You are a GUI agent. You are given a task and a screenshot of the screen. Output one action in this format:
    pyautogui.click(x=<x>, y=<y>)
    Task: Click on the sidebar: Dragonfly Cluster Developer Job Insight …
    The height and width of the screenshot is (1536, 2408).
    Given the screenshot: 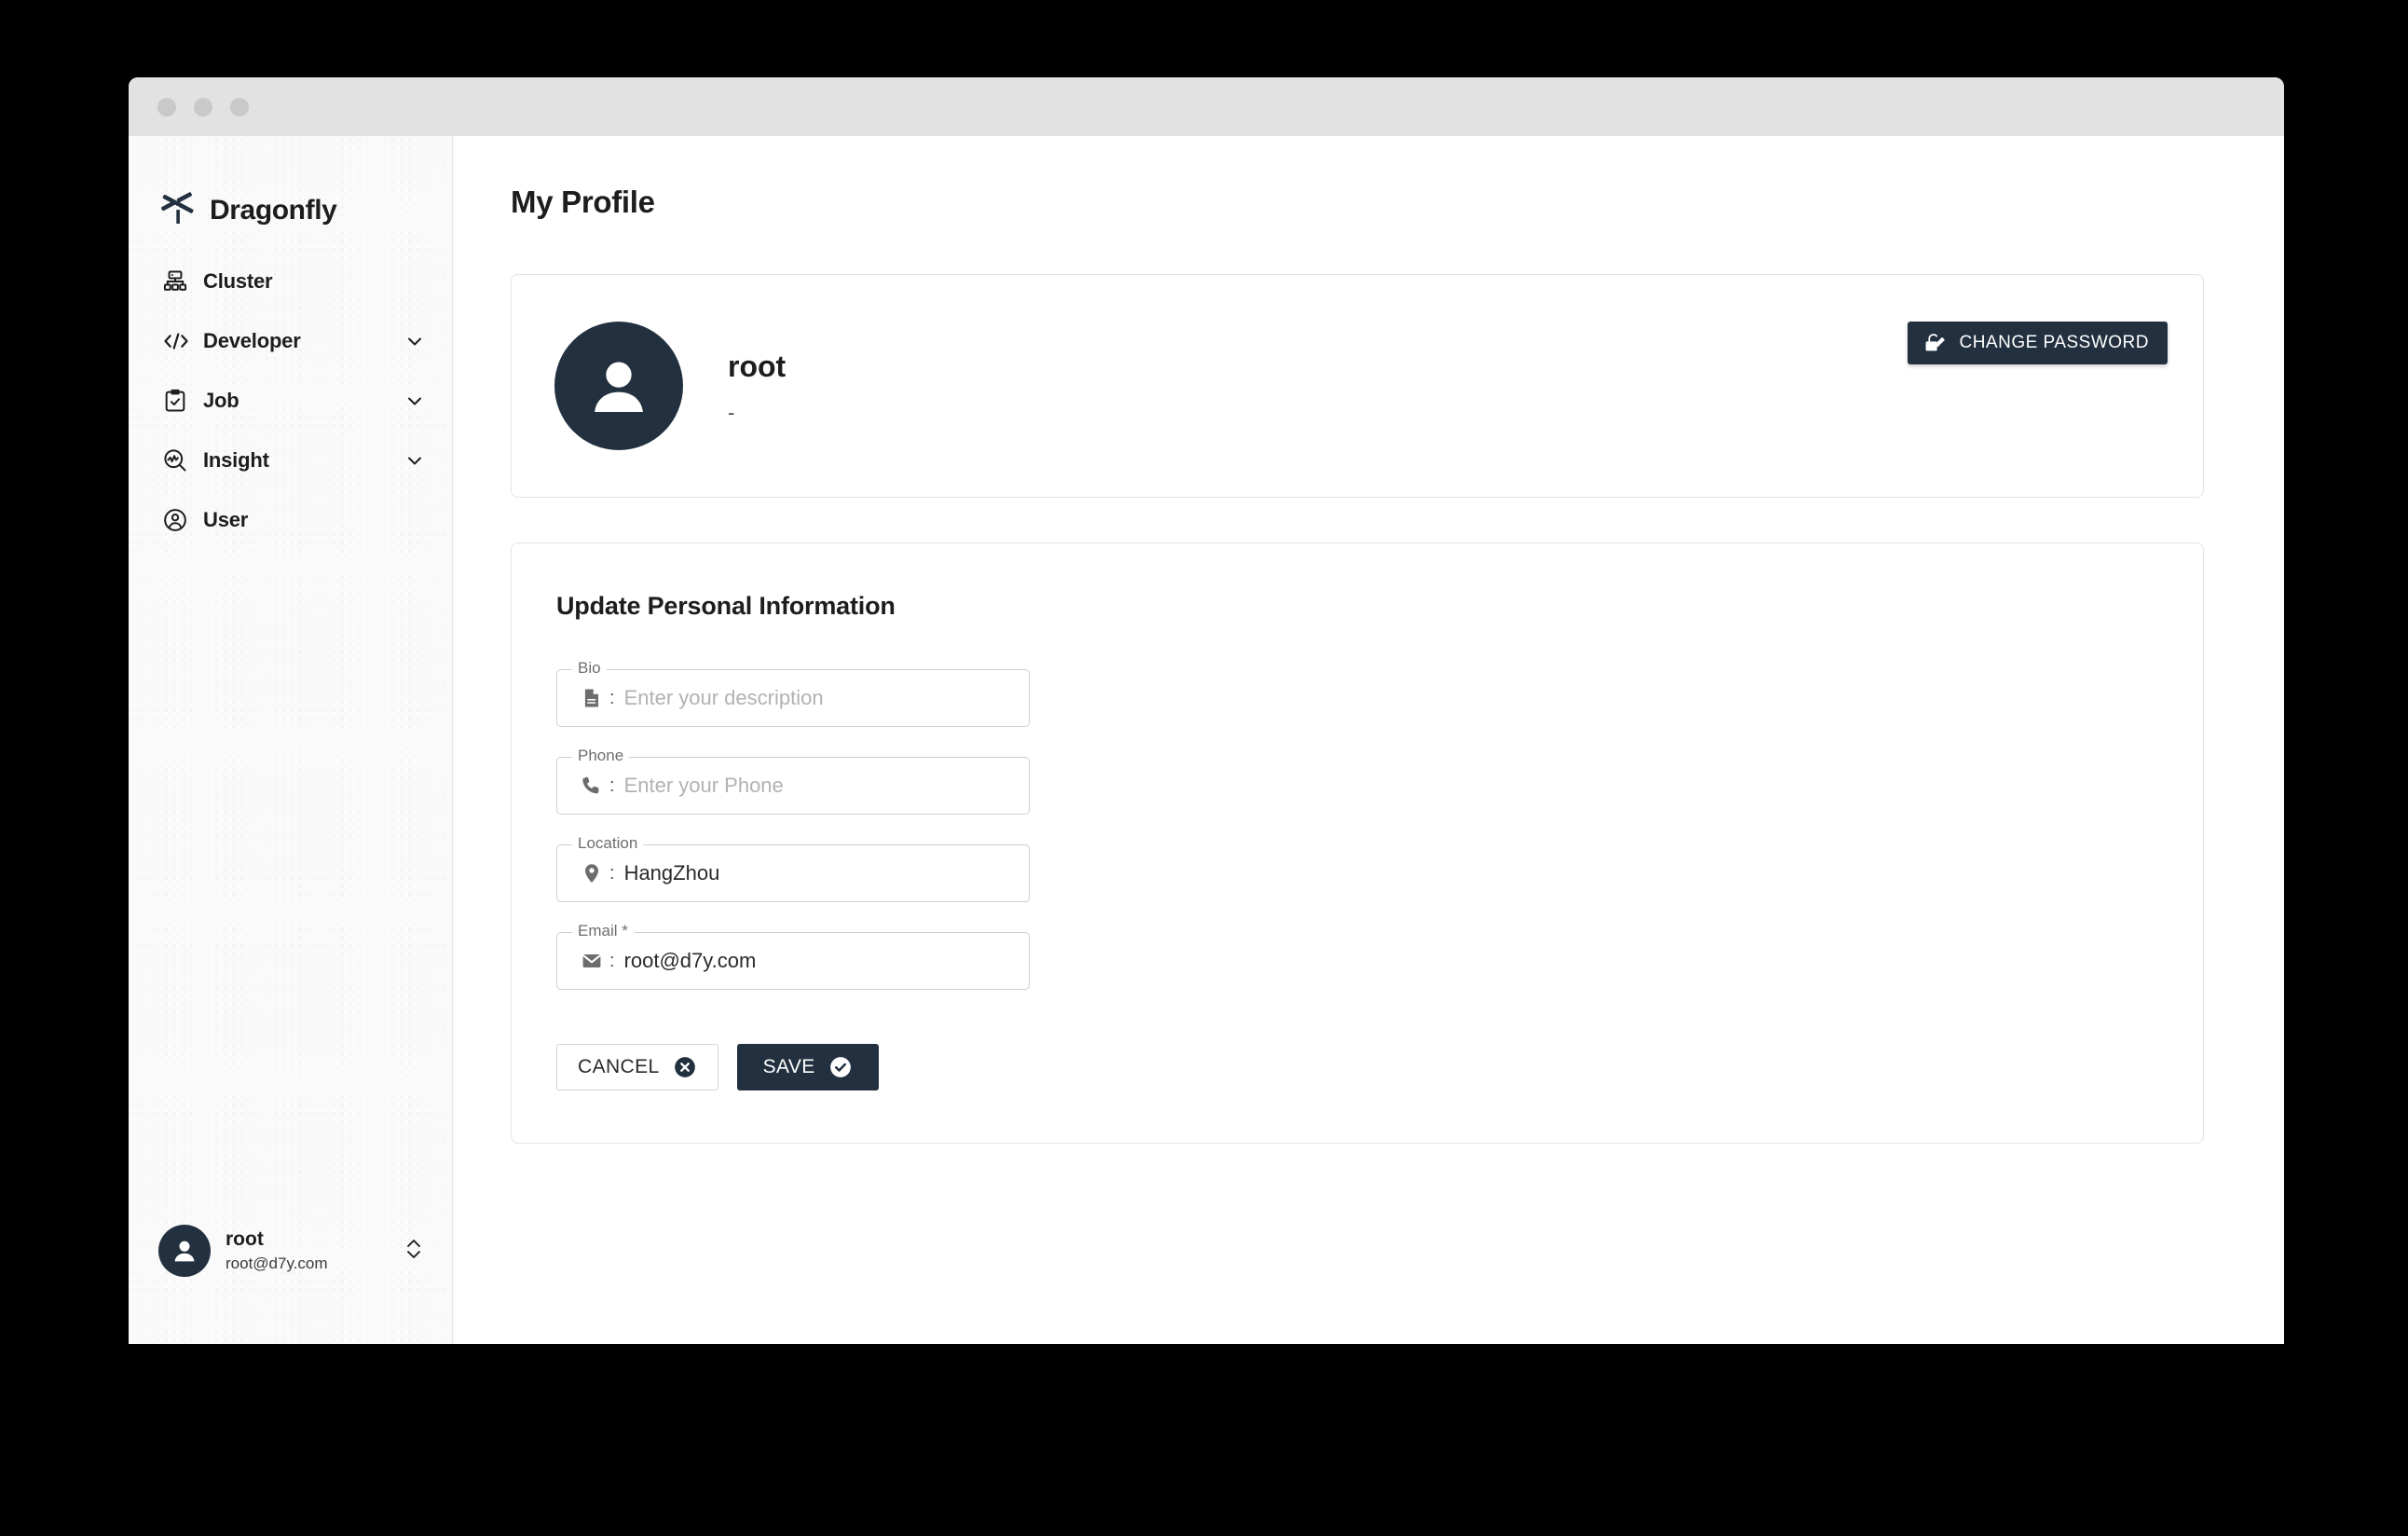 What is the action you would take?
    pyautogui.click(x=291, y=740)
    